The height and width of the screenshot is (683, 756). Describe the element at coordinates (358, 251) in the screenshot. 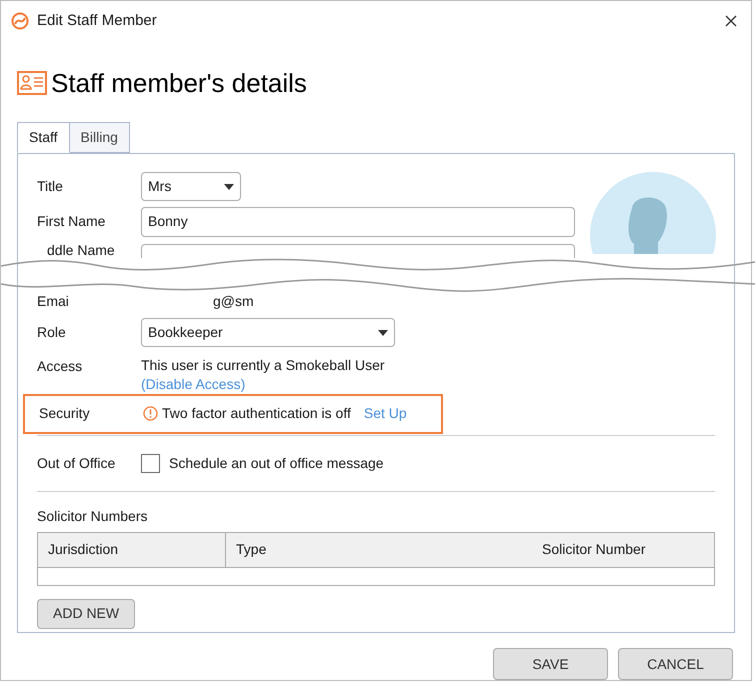

I see `text-field` at that location.